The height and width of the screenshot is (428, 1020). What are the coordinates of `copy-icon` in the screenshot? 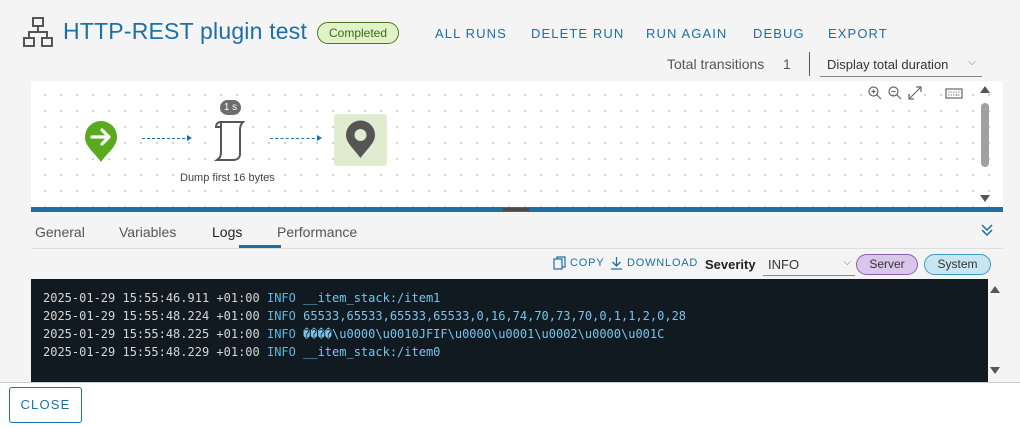 It's located at (559, 263).